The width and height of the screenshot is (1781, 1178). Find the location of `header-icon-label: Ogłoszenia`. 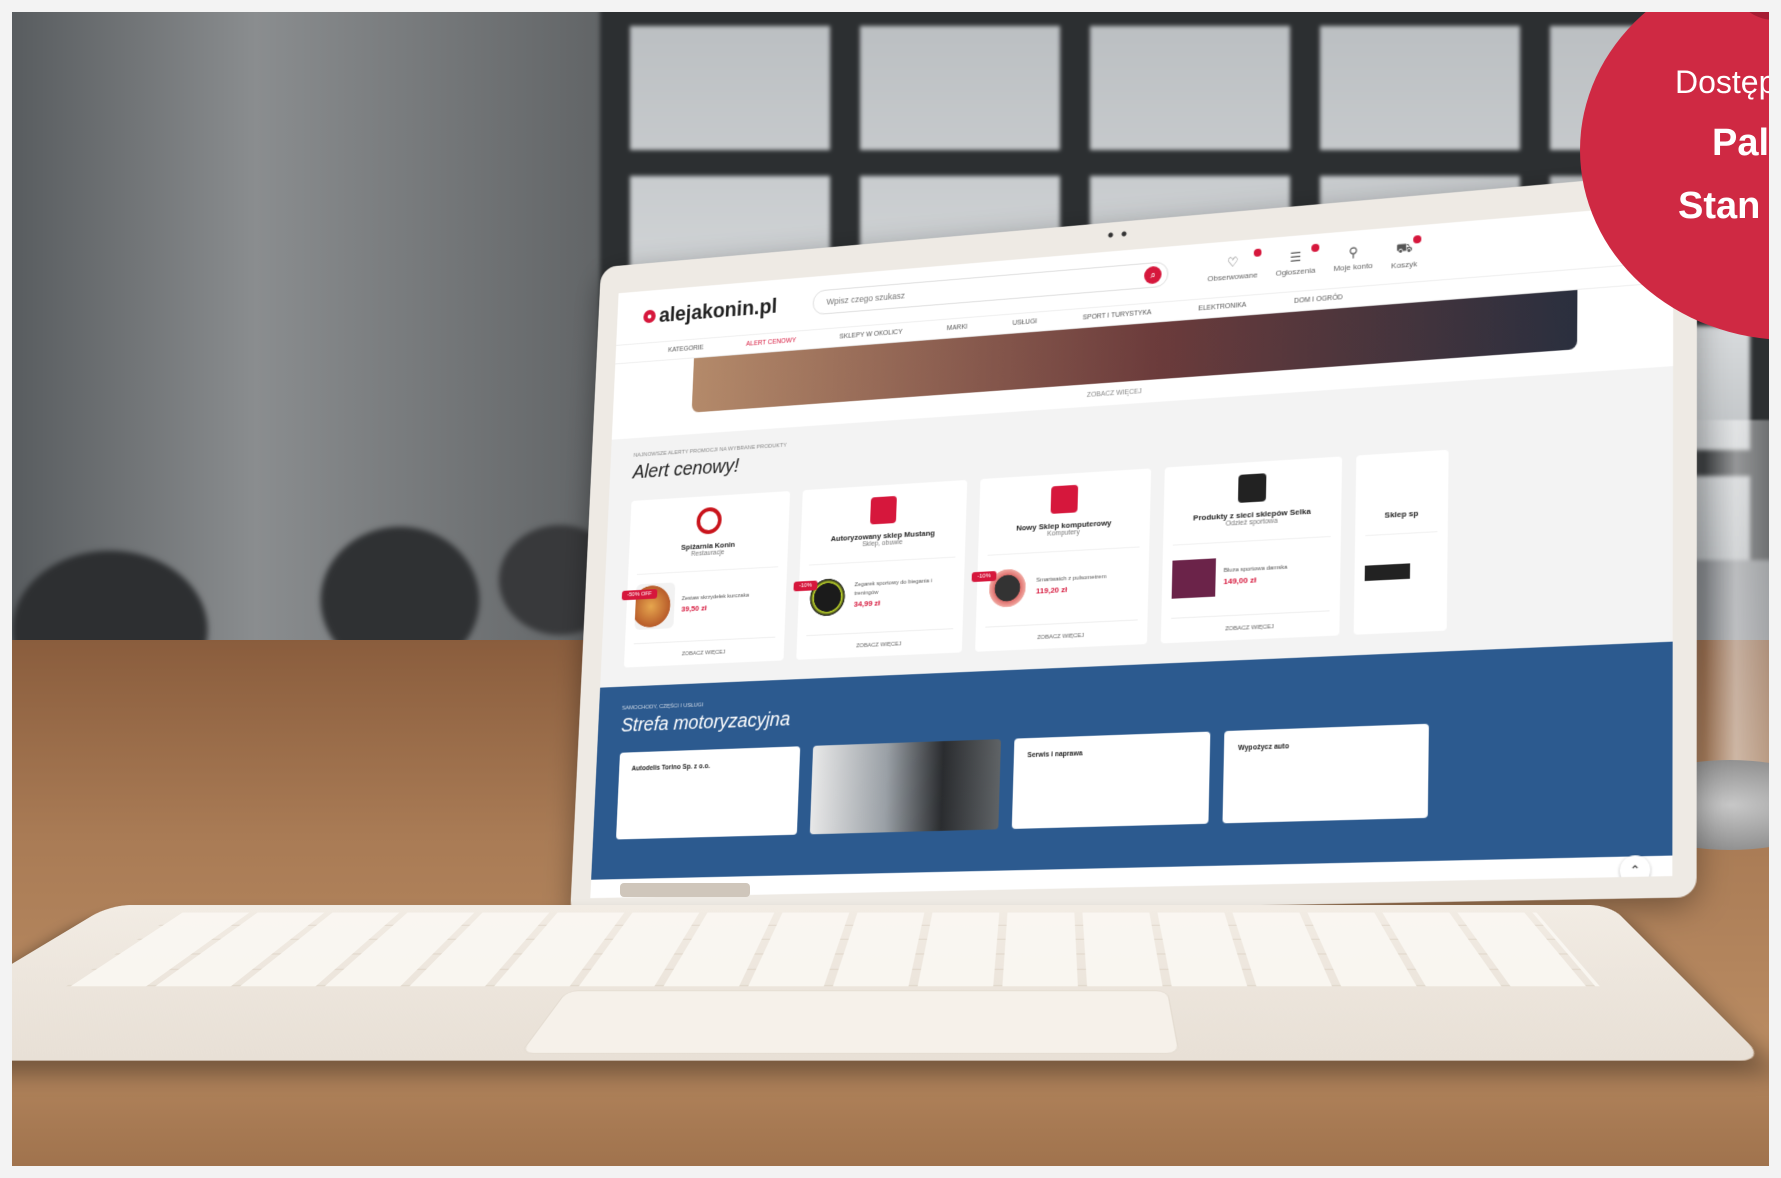

header-icon-label: Ogłoszenia is located at coordinates (1295, 271).